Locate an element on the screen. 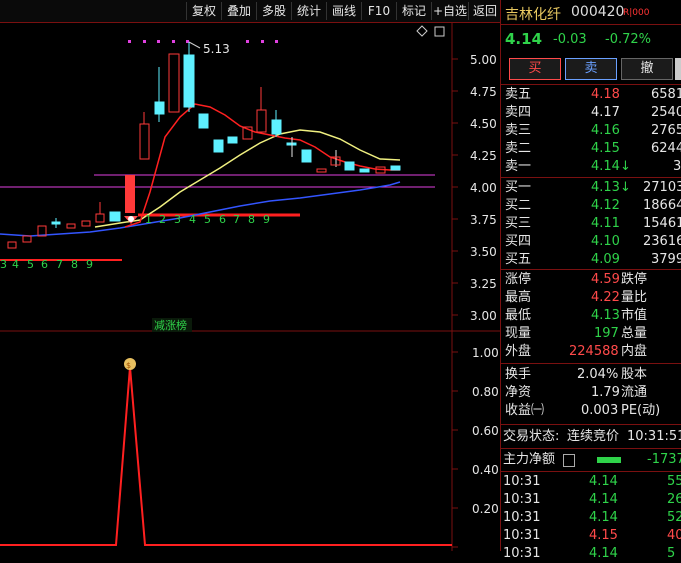  multi-stock-button: 多股 is located at coordinates (273, 11).